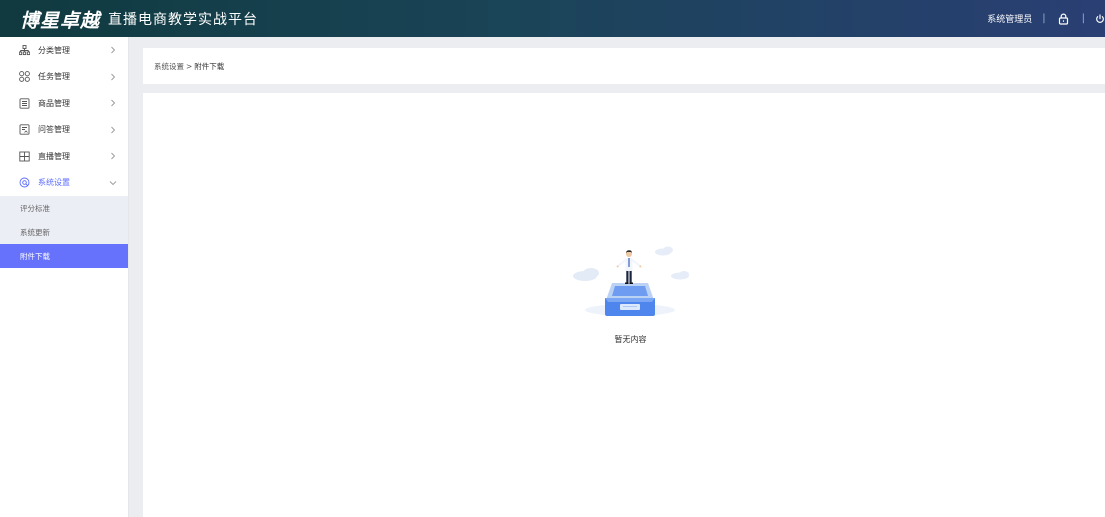 This screenshot has width=1105, height=517. I want to click on sidebar-item-category: 分类管理, so click(64, 50).